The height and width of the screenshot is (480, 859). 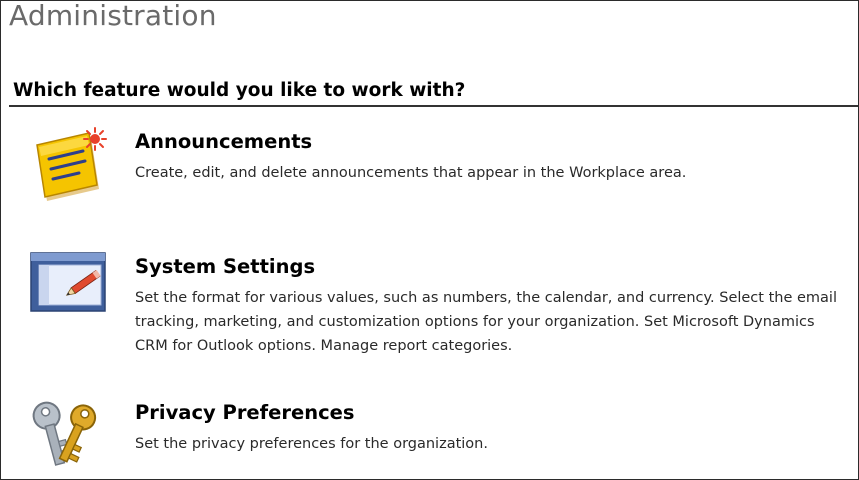 What do you see at coordinates (68, 282) in the screenshot?
I see `system-settings-window-icon` at bounding box center [68, 282].